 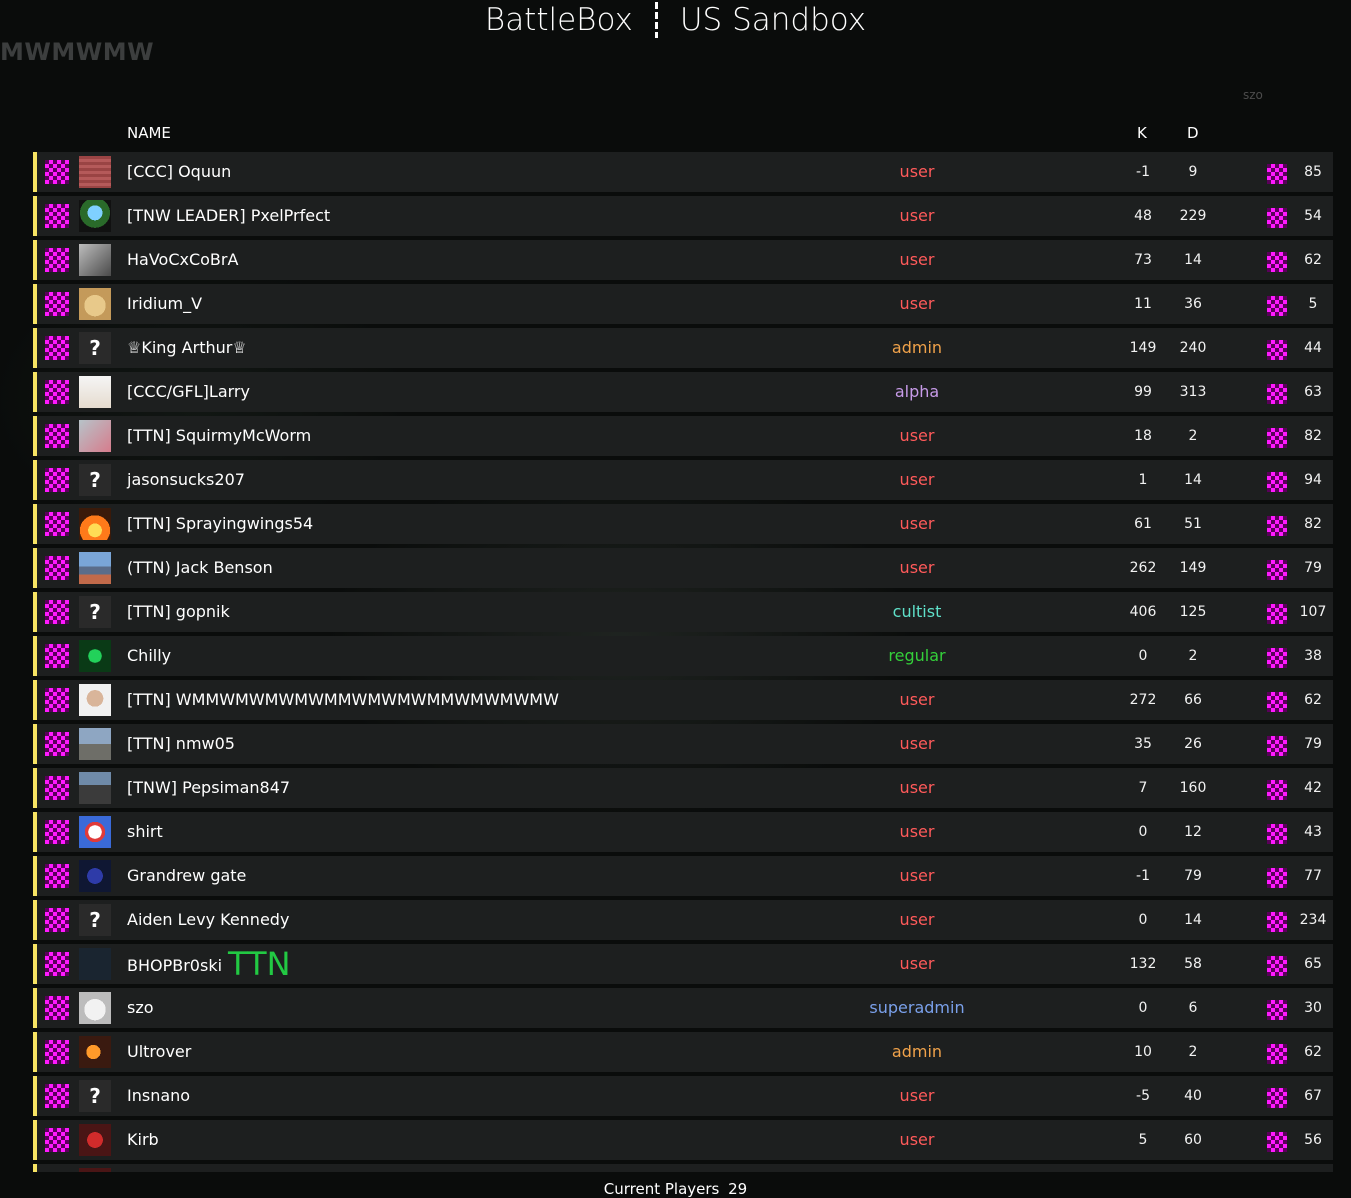 I want to click on player-row: [TNW LEADER] PxelPrfect user 48 229 54, so click(x=683, y=216).